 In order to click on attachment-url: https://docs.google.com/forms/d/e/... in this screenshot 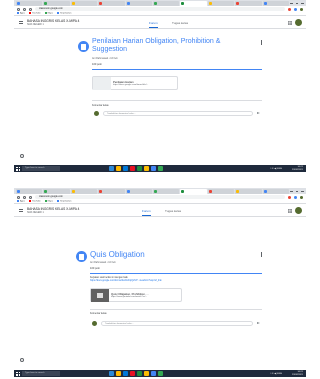, I will do `click(131, 85)`.